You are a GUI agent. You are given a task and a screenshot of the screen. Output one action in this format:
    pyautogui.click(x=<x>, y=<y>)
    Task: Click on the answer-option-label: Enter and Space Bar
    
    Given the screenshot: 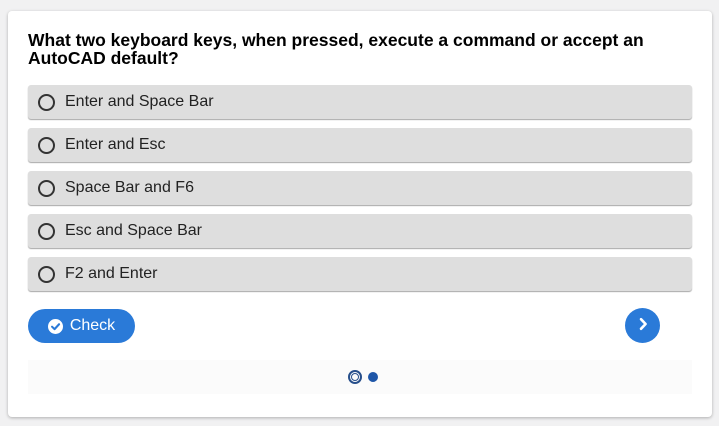 What is the action you would take?
    pyautogui.click(x=139, y=101)
    